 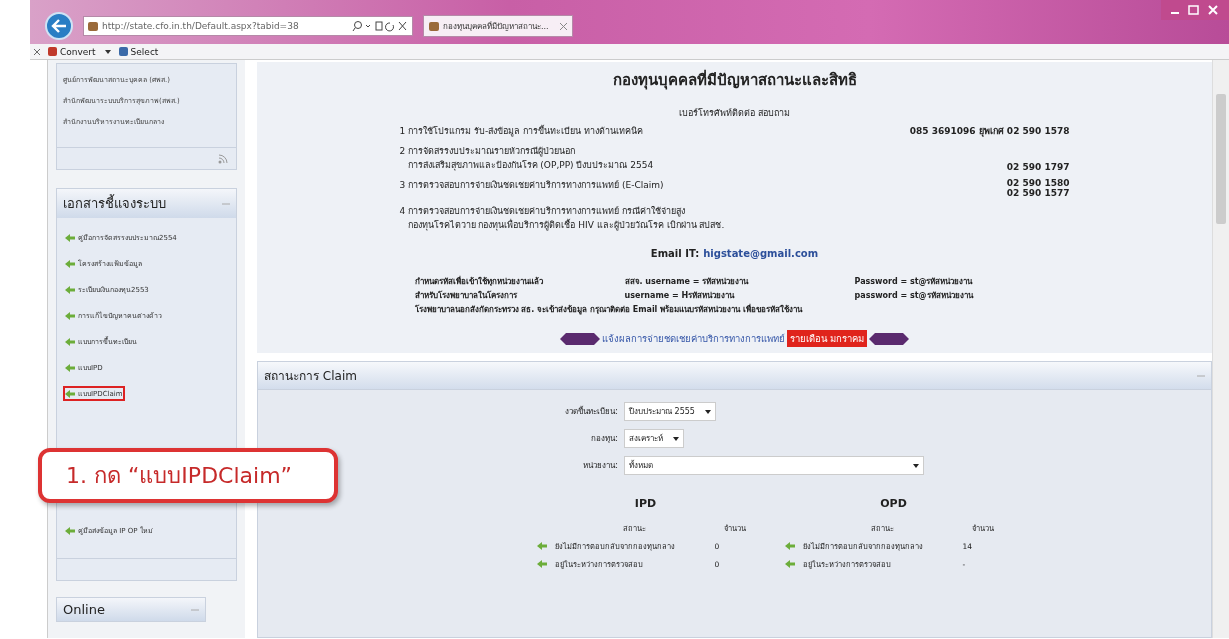 What do you see at coordinates (530, 165) in the screenshot?
I see `contact-topic: การส่งเสริมสุขภาพและป้องกันโรค (OP,PP) ปีงบประมาณ 2554` at bounding box center [530, 165].